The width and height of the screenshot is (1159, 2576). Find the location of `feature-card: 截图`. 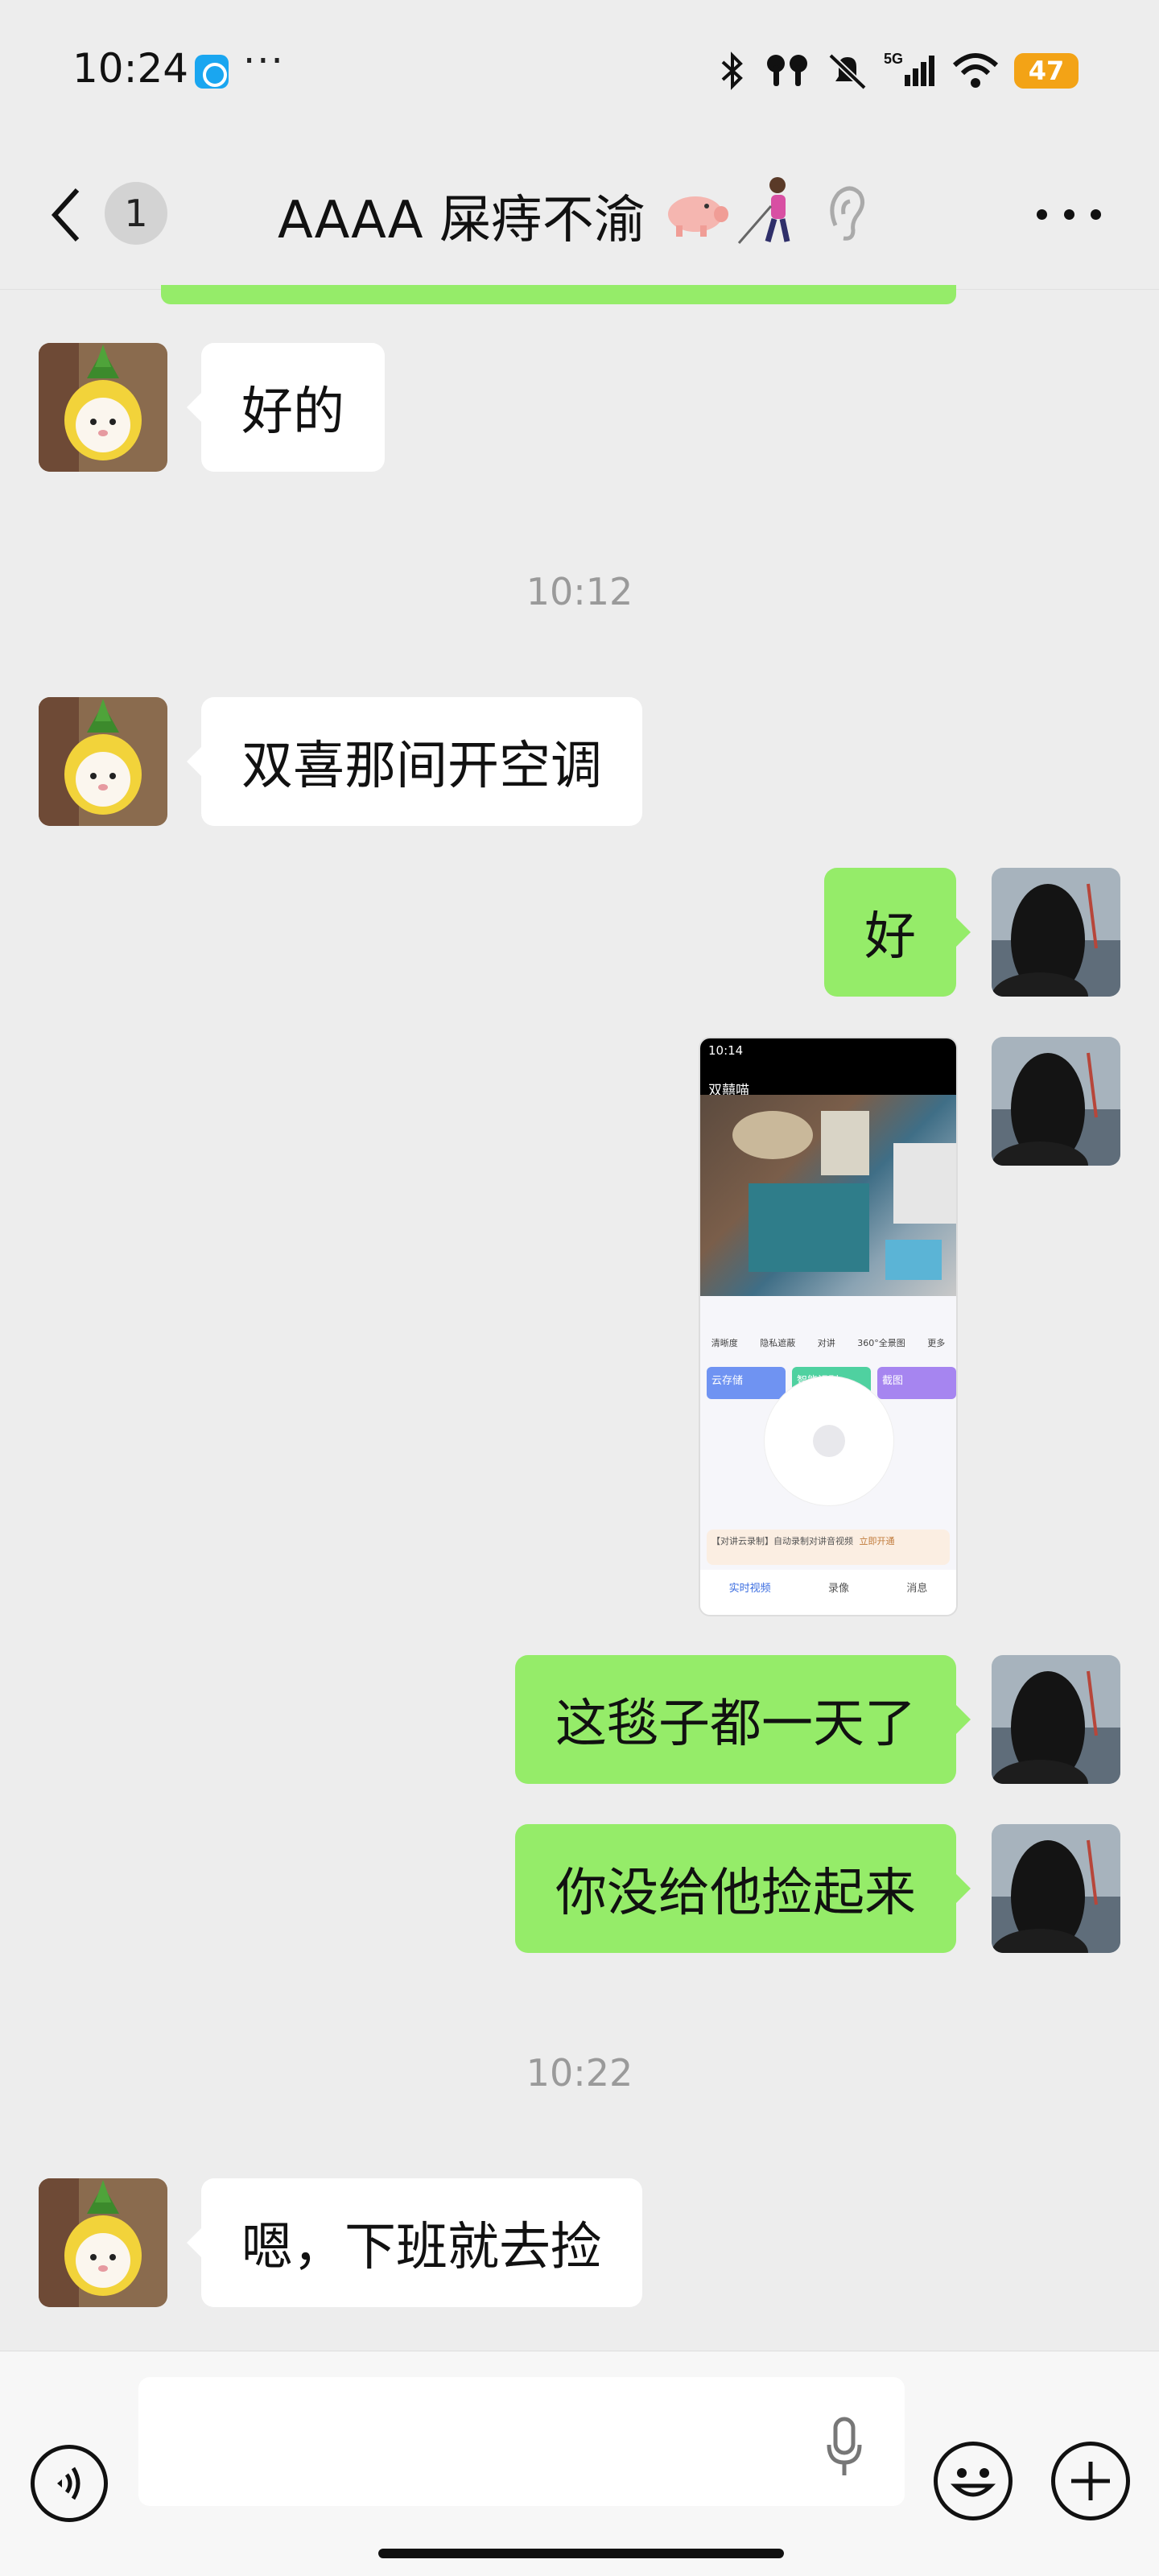

feature-card: 截图 is located at coordinates (916, 1383).